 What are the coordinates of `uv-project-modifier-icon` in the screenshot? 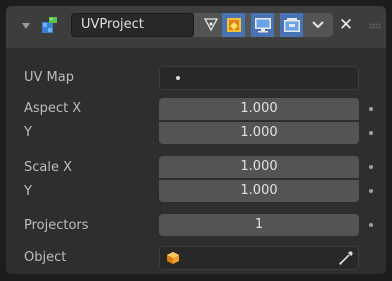 It's located at (49, 25).